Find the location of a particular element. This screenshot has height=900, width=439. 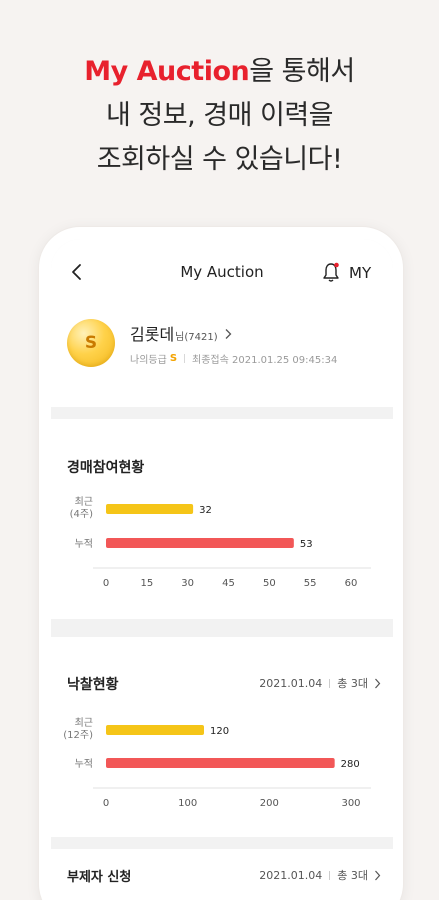

profile-meta: 나의등급 S 최종접속 2021.01.25 09:45:34 is located at coordinates (233, 358).